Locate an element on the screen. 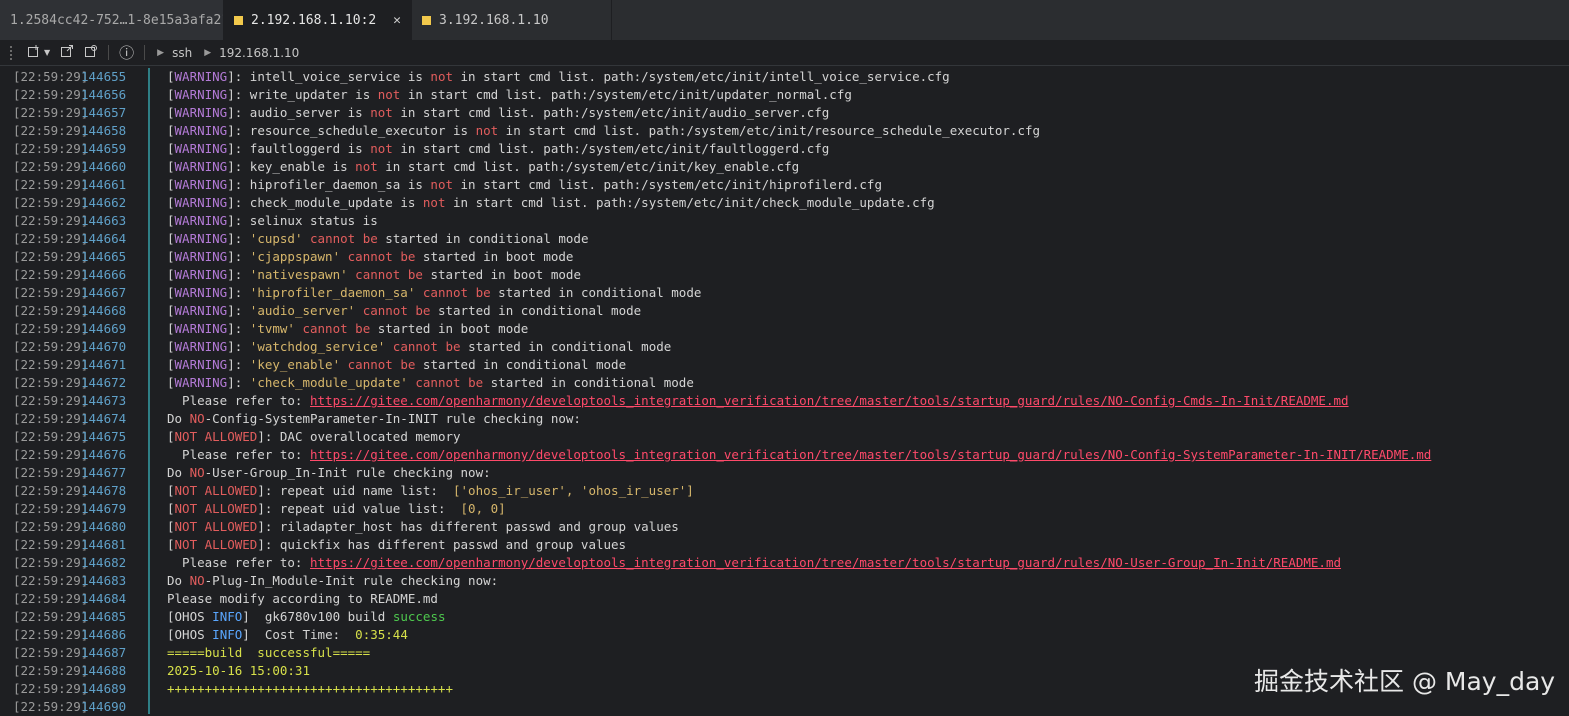  log-text: be is located at coordinates (408, 256).